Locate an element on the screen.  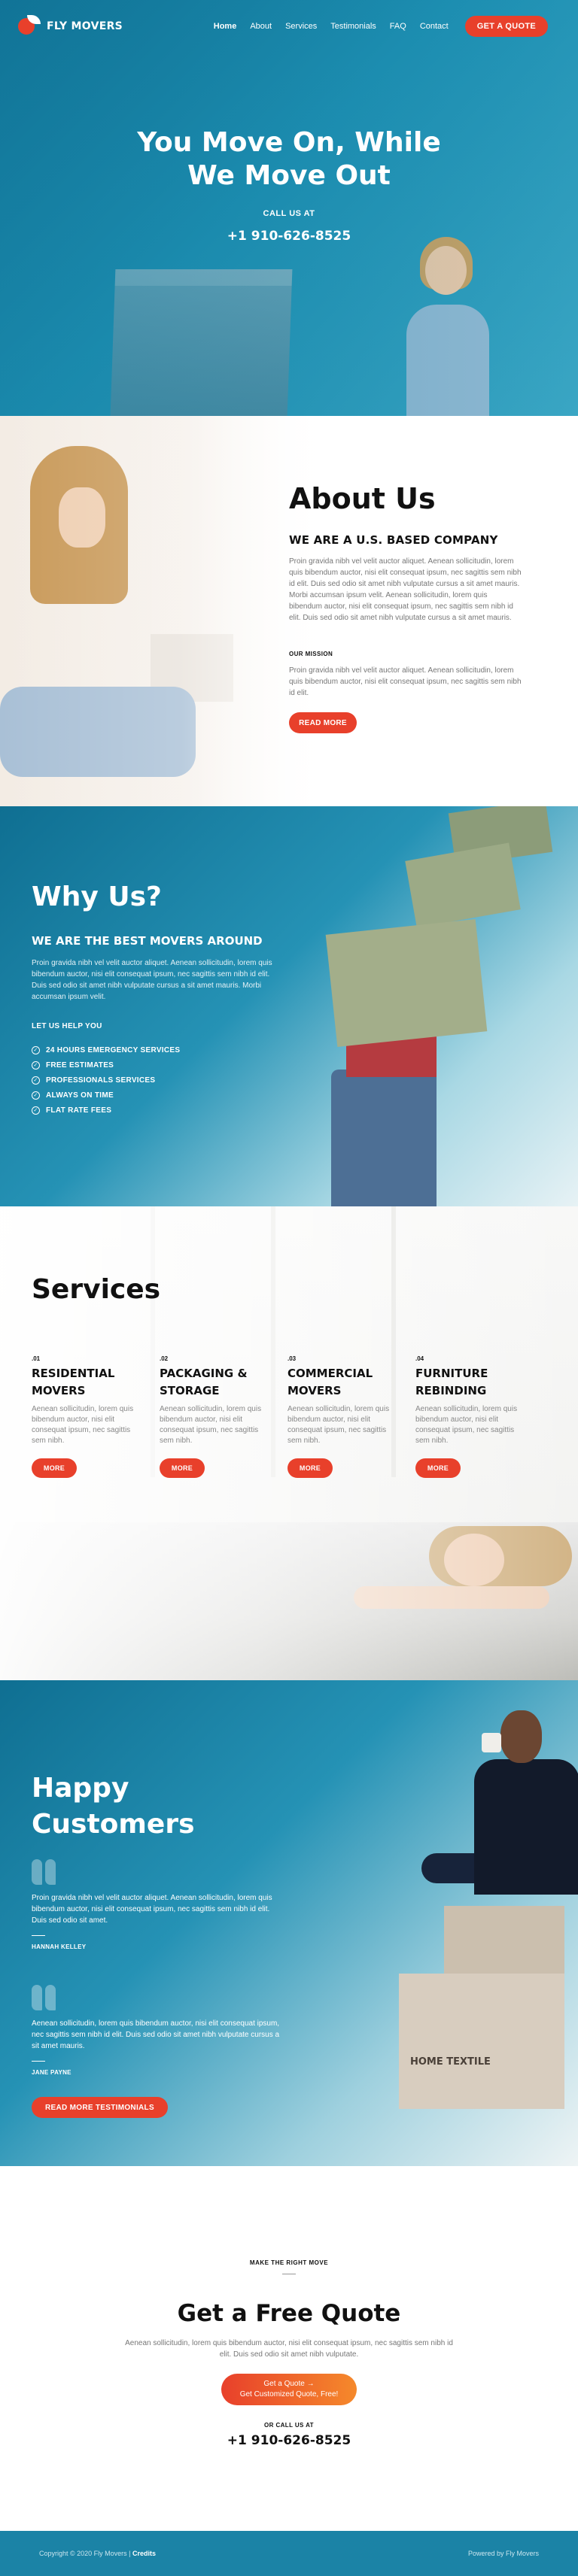
testimonial-author: HANNAH KELLEY is located at coordinates (59, 1946).